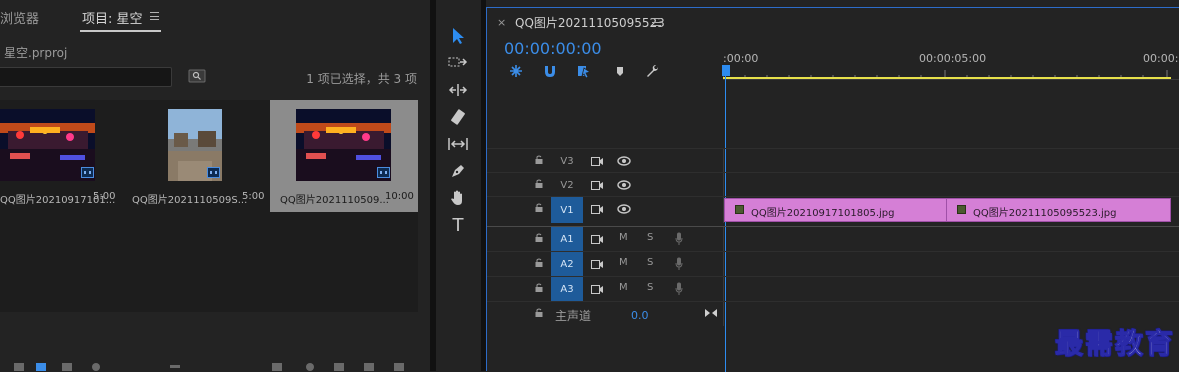 This screenshot has width=1179, height=372. Describe the element at coordinates (458, 36) in the screenshot. I see `selection-tool-icon` at that location.